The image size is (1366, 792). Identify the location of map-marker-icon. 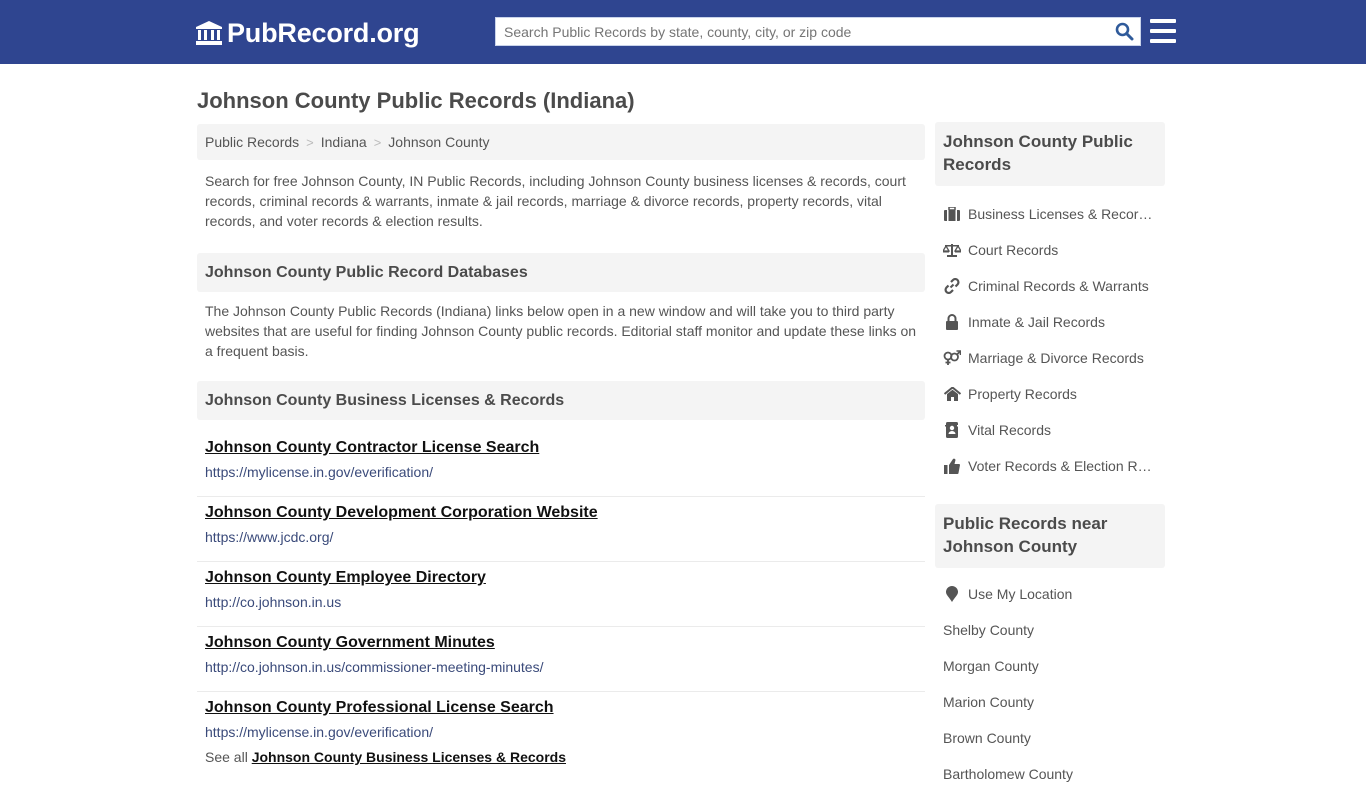
(952, 594).